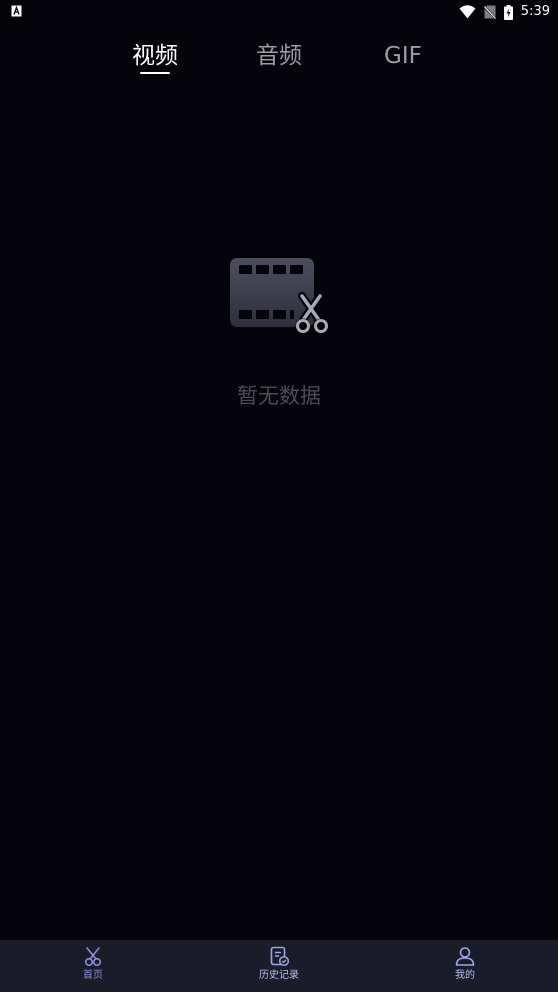 The height and width of the screenshot is (992, 558). What do you see at coordinates (535, 11) in the screenshot?
I see `status-time: 5:39` at bounding box center [535, 11].